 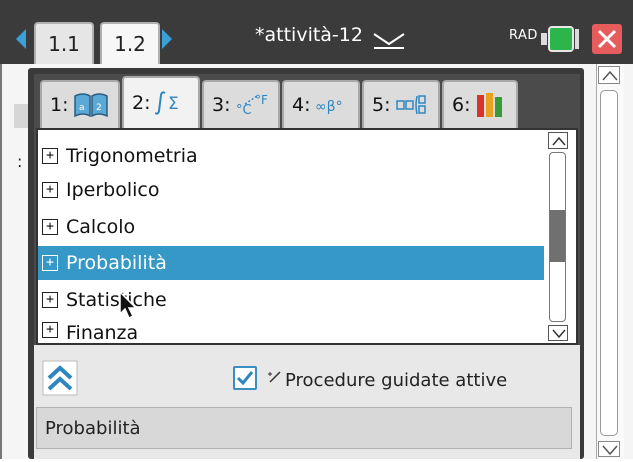 I want to click on list-item-label: Calcolo, so click(x=101, y=227).